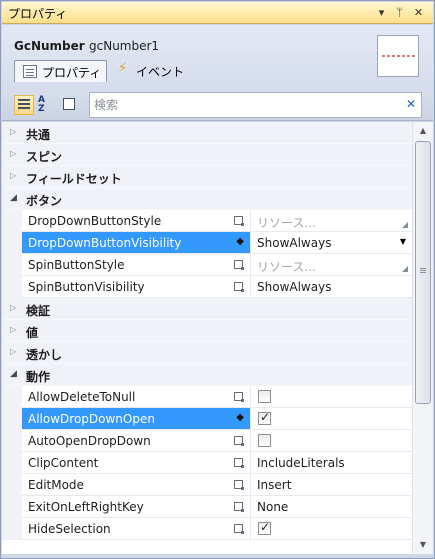  I want to click on property-pages-icon, so click(69, 104).